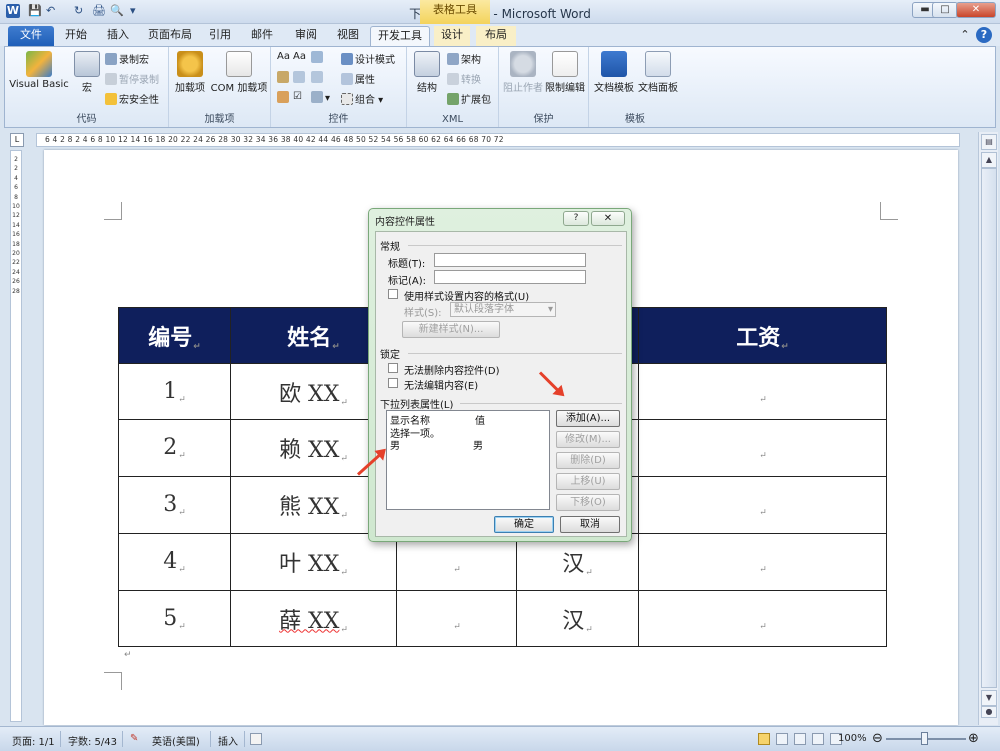  What do you see at coordinates (176, 740) in the screenshot?
I see `language-indicator: 英语(美国)` at bounding box center [176, 740].